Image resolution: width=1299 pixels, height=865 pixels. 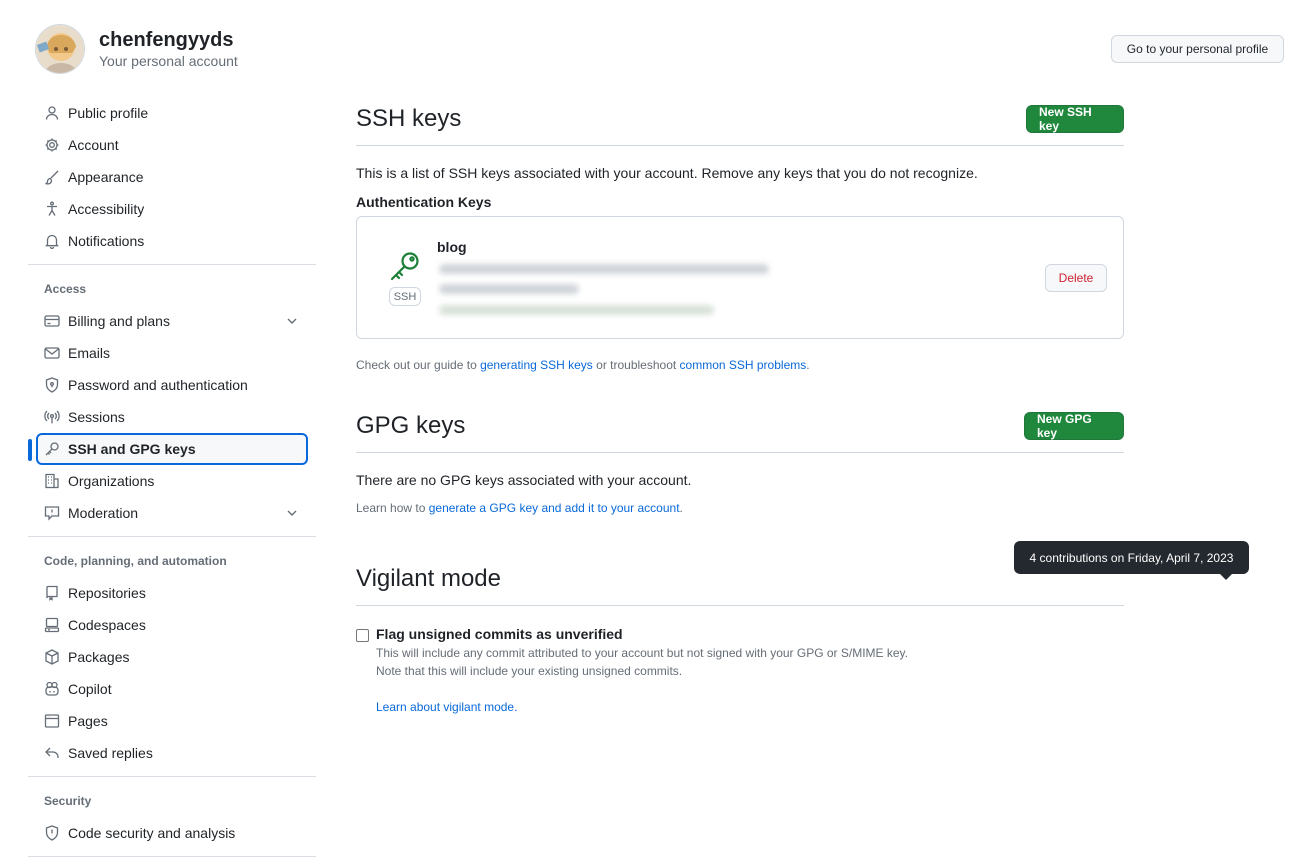 I want to click on mail-icon, so click(x=52, y=353).